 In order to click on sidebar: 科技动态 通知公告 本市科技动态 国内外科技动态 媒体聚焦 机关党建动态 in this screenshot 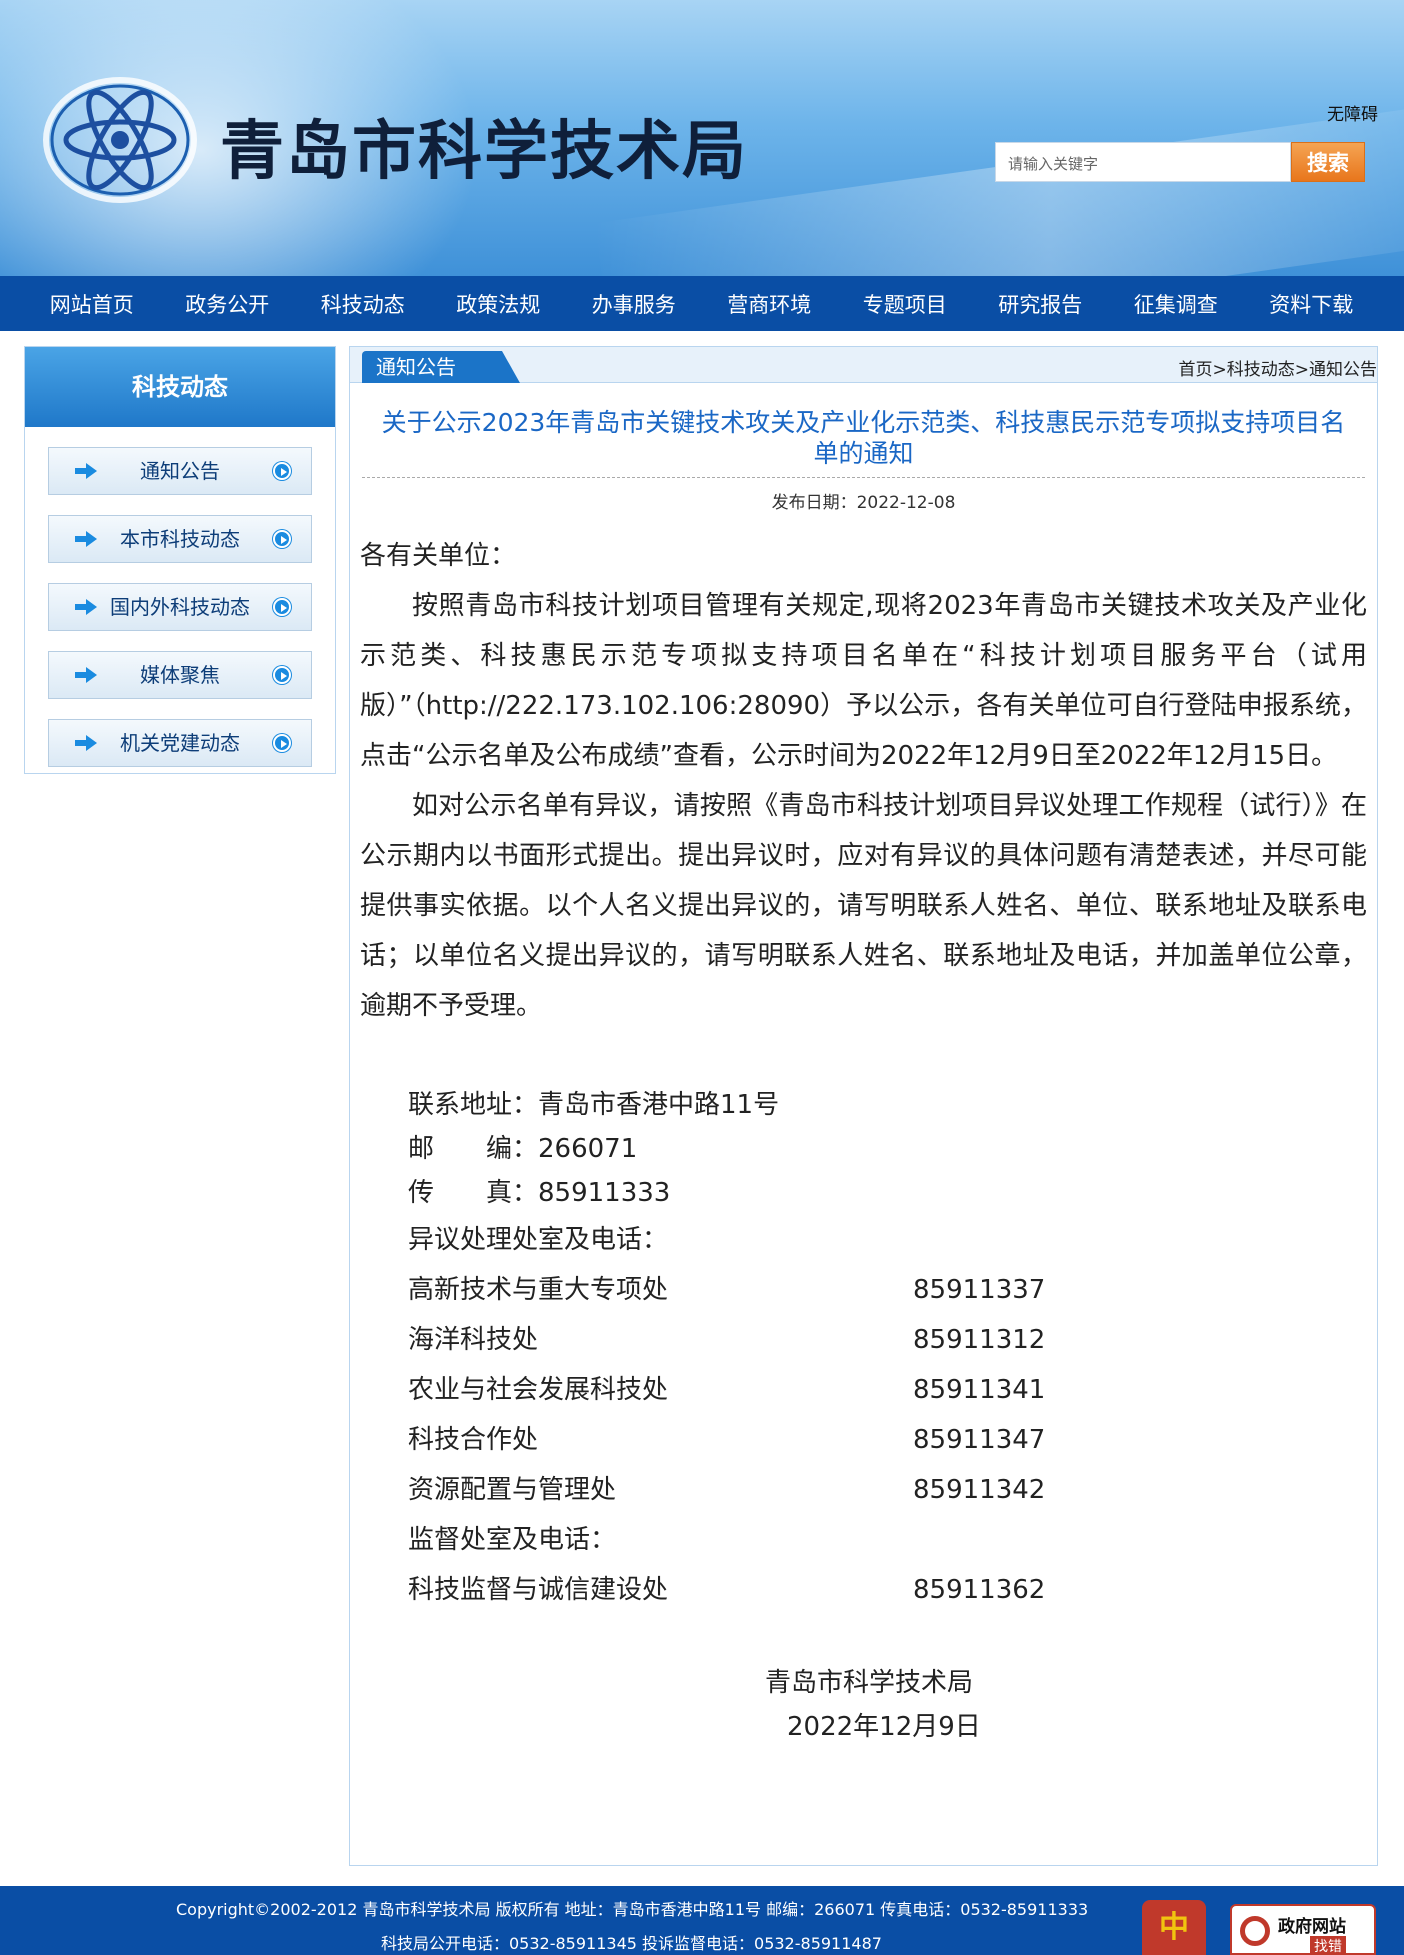, I will do `click(180, 560)`.